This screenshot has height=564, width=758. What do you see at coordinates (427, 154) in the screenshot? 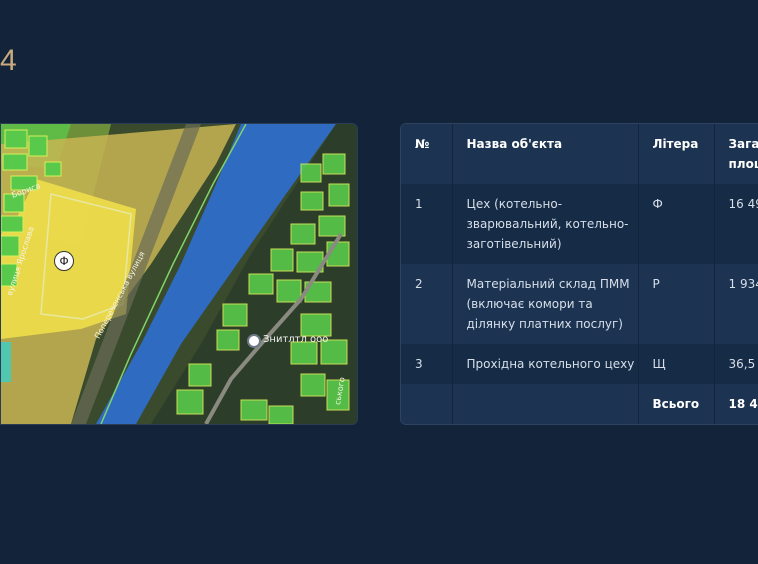
I see `header-number: №` at bounding box center [427, 154].